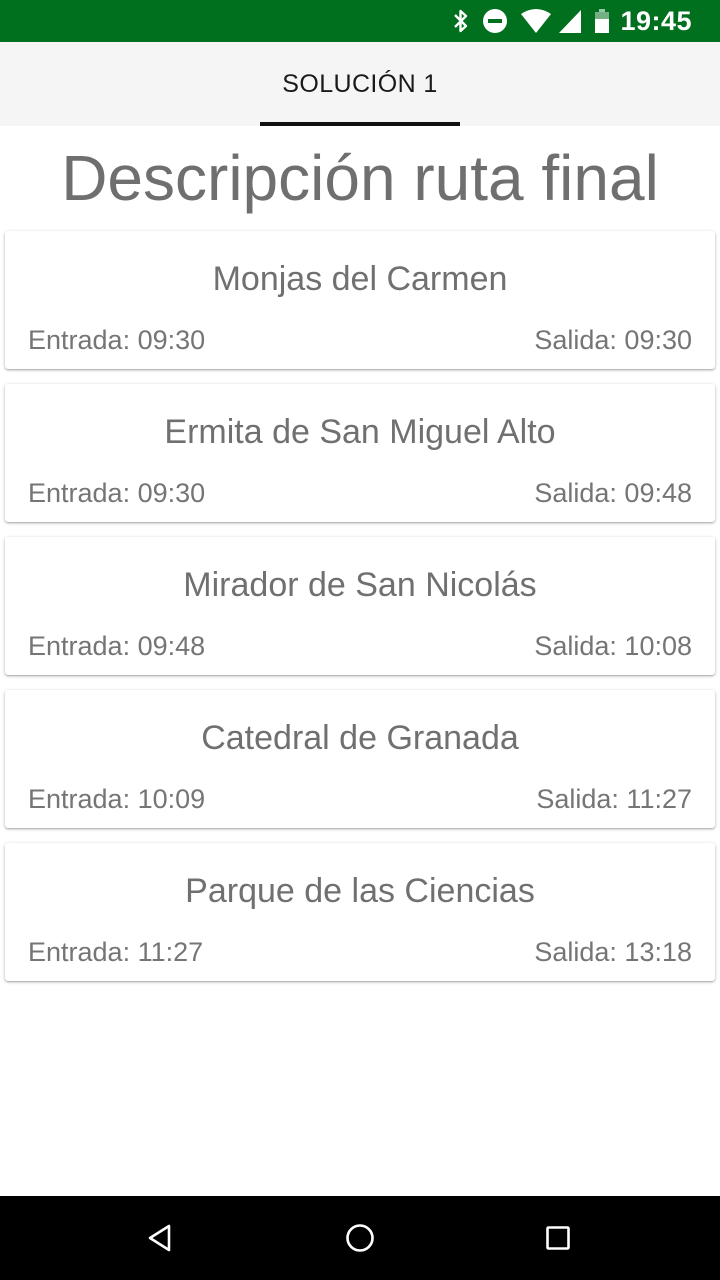  What do you see at coordinates (613, 952) in the screenshot?
I see `stop-exit-time: Salida: 13:18` at bounding box center [613, 952].